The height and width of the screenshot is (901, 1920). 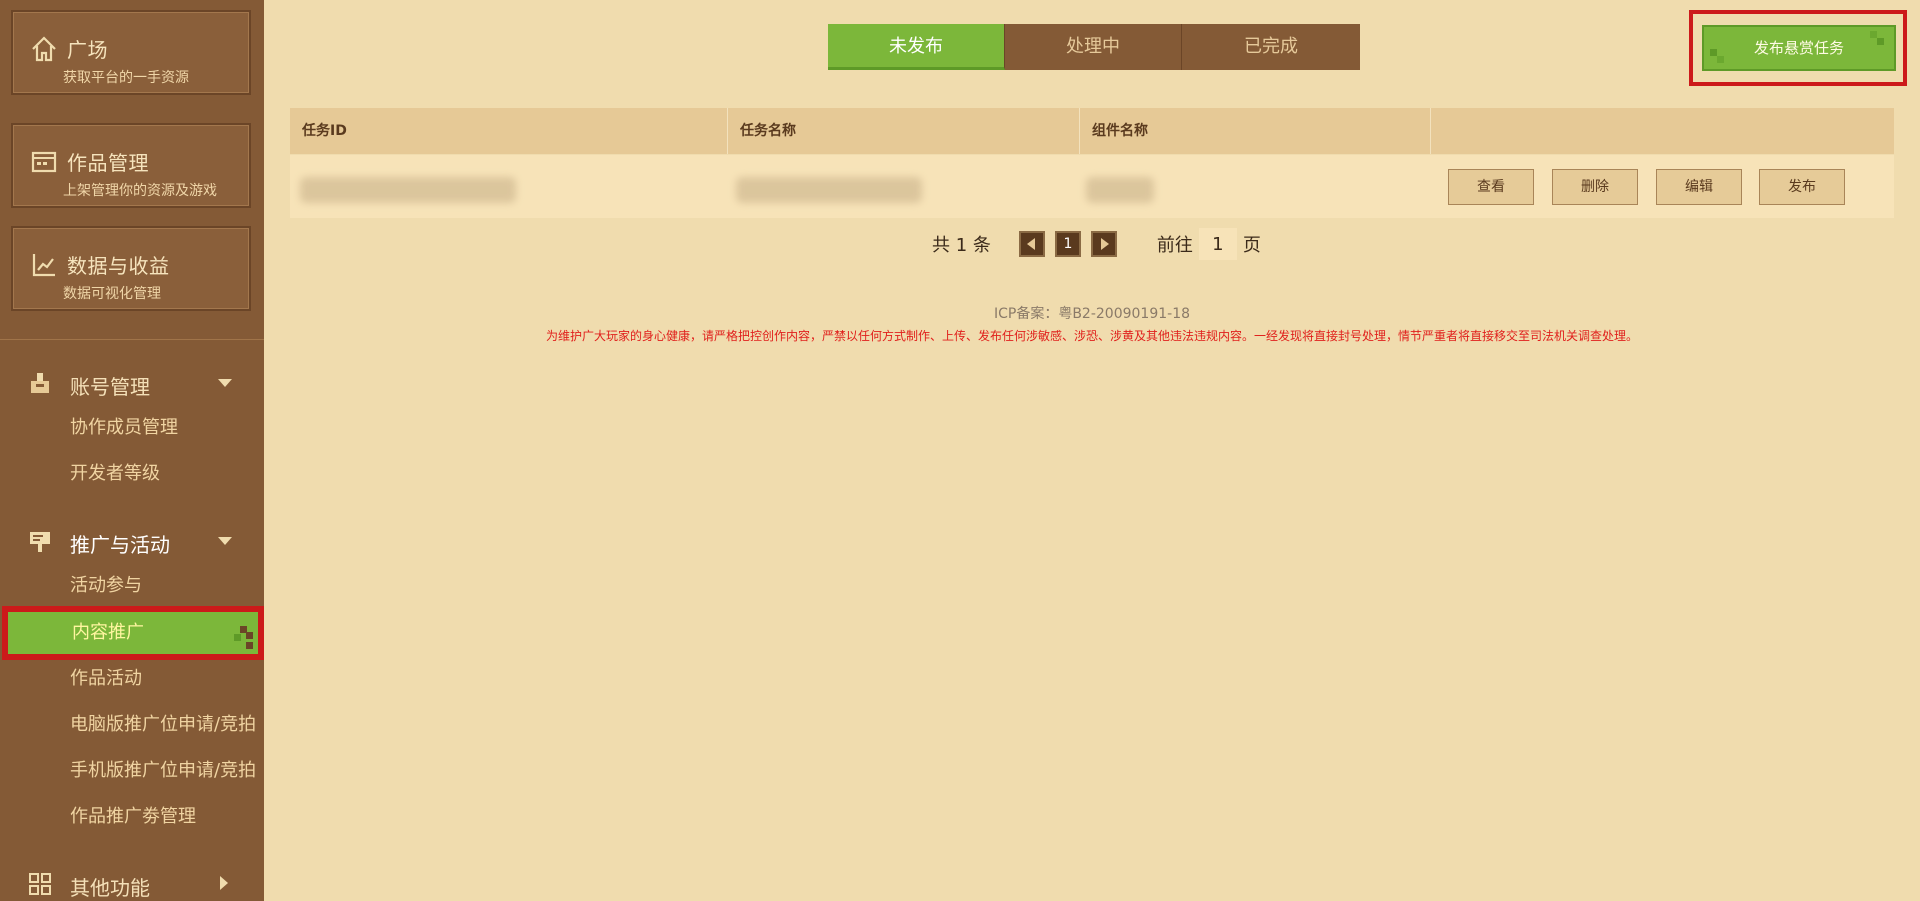 I want to click on table-row: 查看 删除 编辑 发布, so click(x=1092, y=186).